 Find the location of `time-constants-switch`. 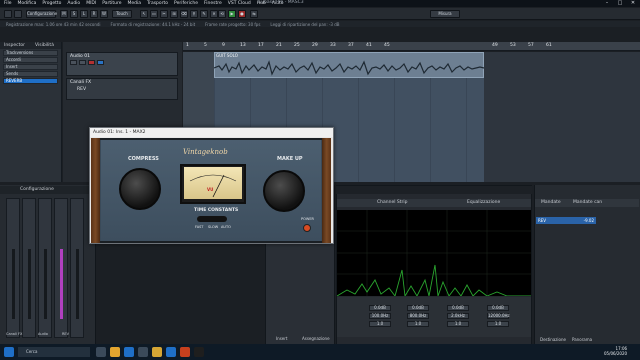

time-constants-switch is located at coordinates (212, 219).